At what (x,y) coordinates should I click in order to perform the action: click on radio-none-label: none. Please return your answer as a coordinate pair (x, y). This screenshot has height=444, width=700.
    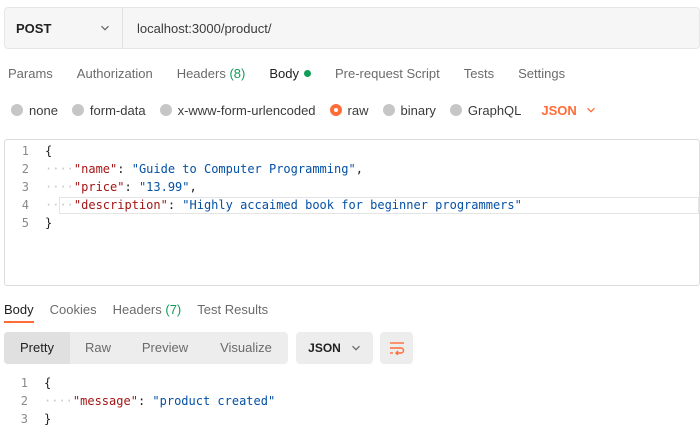
    Looking at the image, I should click on (43, 110).